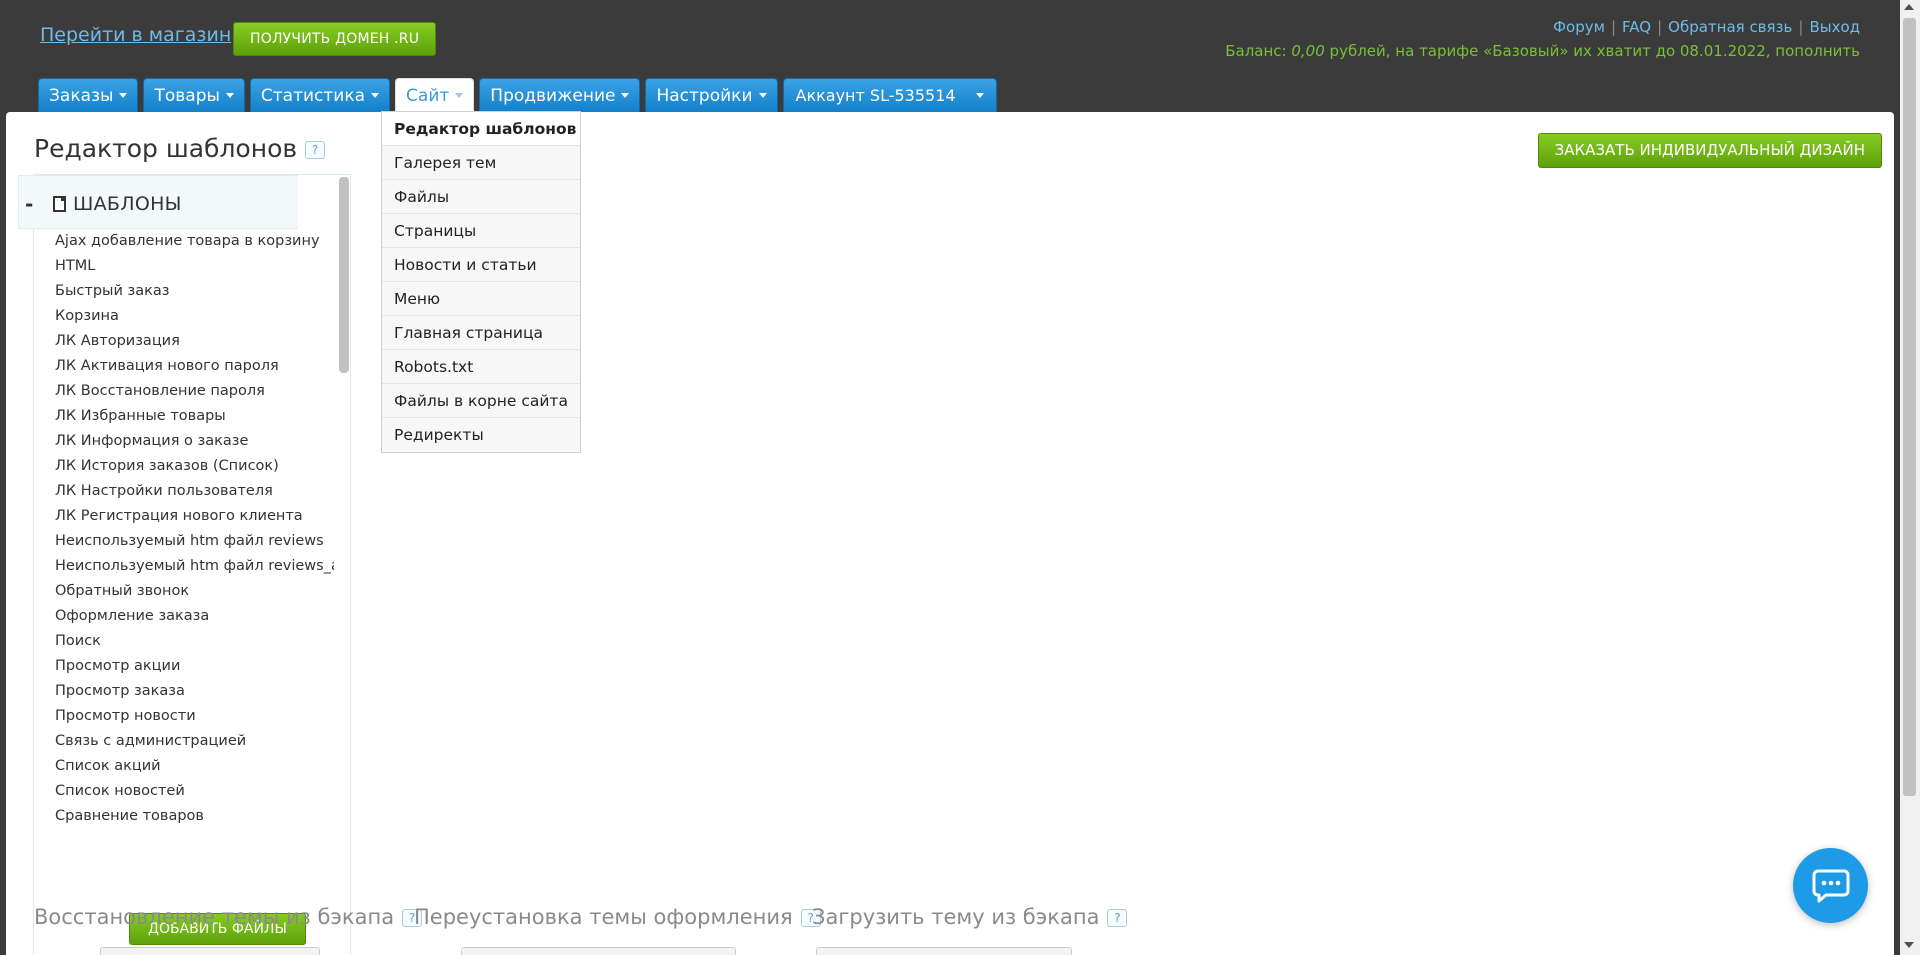 The image size is (1920, 955). I want to click on reinstall-theme-title-wrap: Переустановка темы оформления?, so click(617, 917).